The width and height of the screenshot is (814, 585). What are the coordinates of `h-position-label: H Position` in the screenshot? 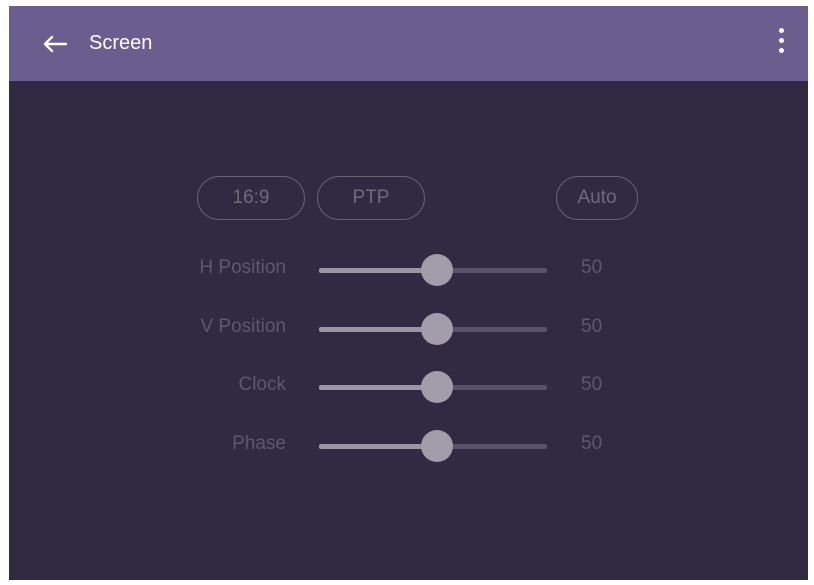 It's located at (242, 267).